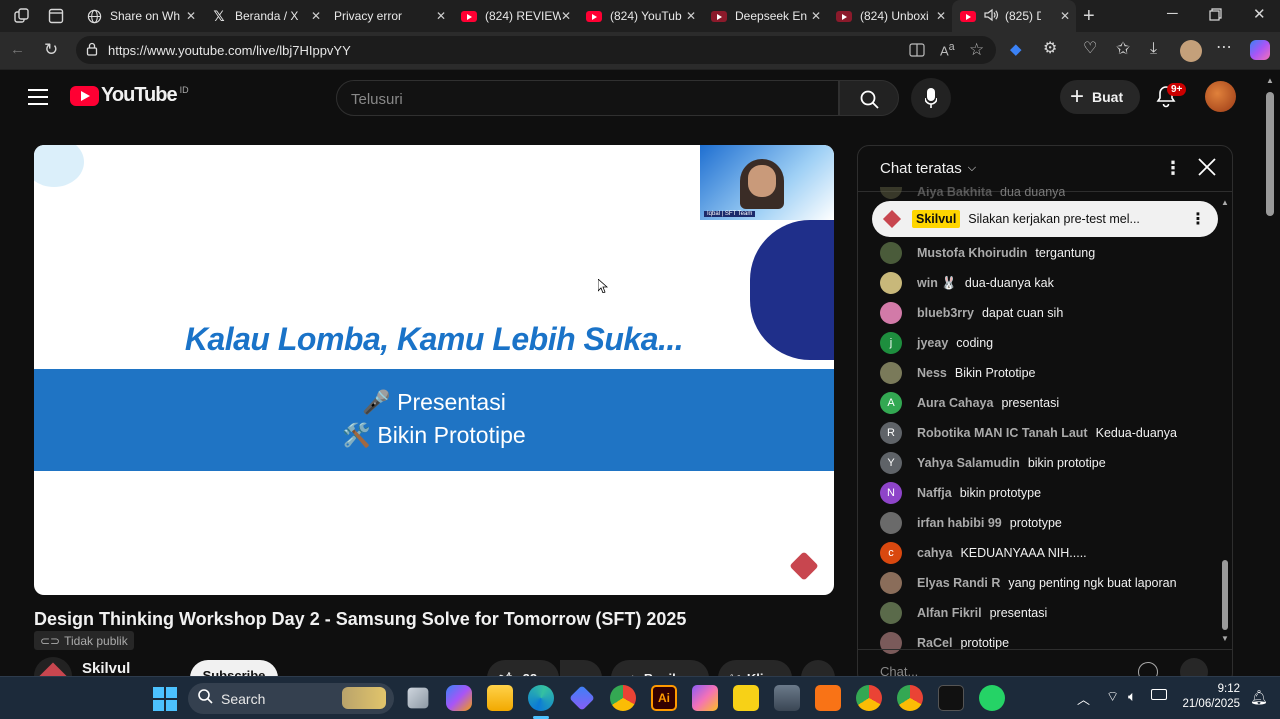 This screenshot has height=719, width=1280. I want to click on chrome-icon, so click(623, 698).